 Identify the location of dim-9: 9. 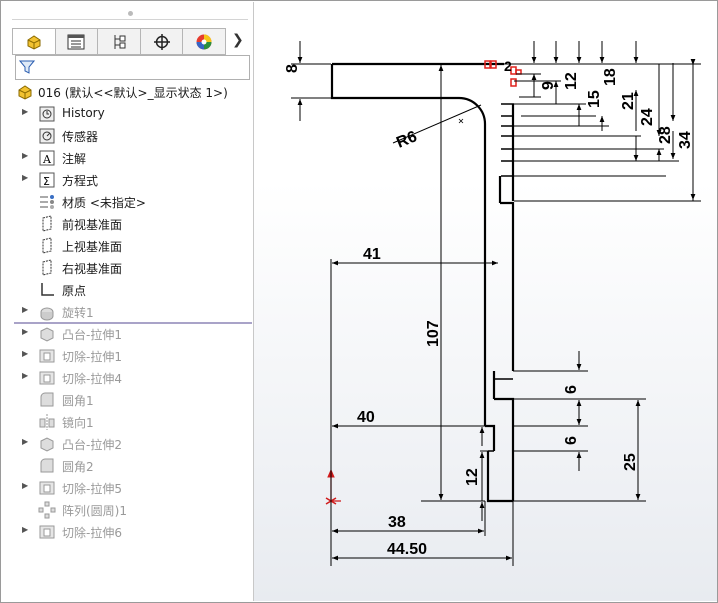
(548, 85).